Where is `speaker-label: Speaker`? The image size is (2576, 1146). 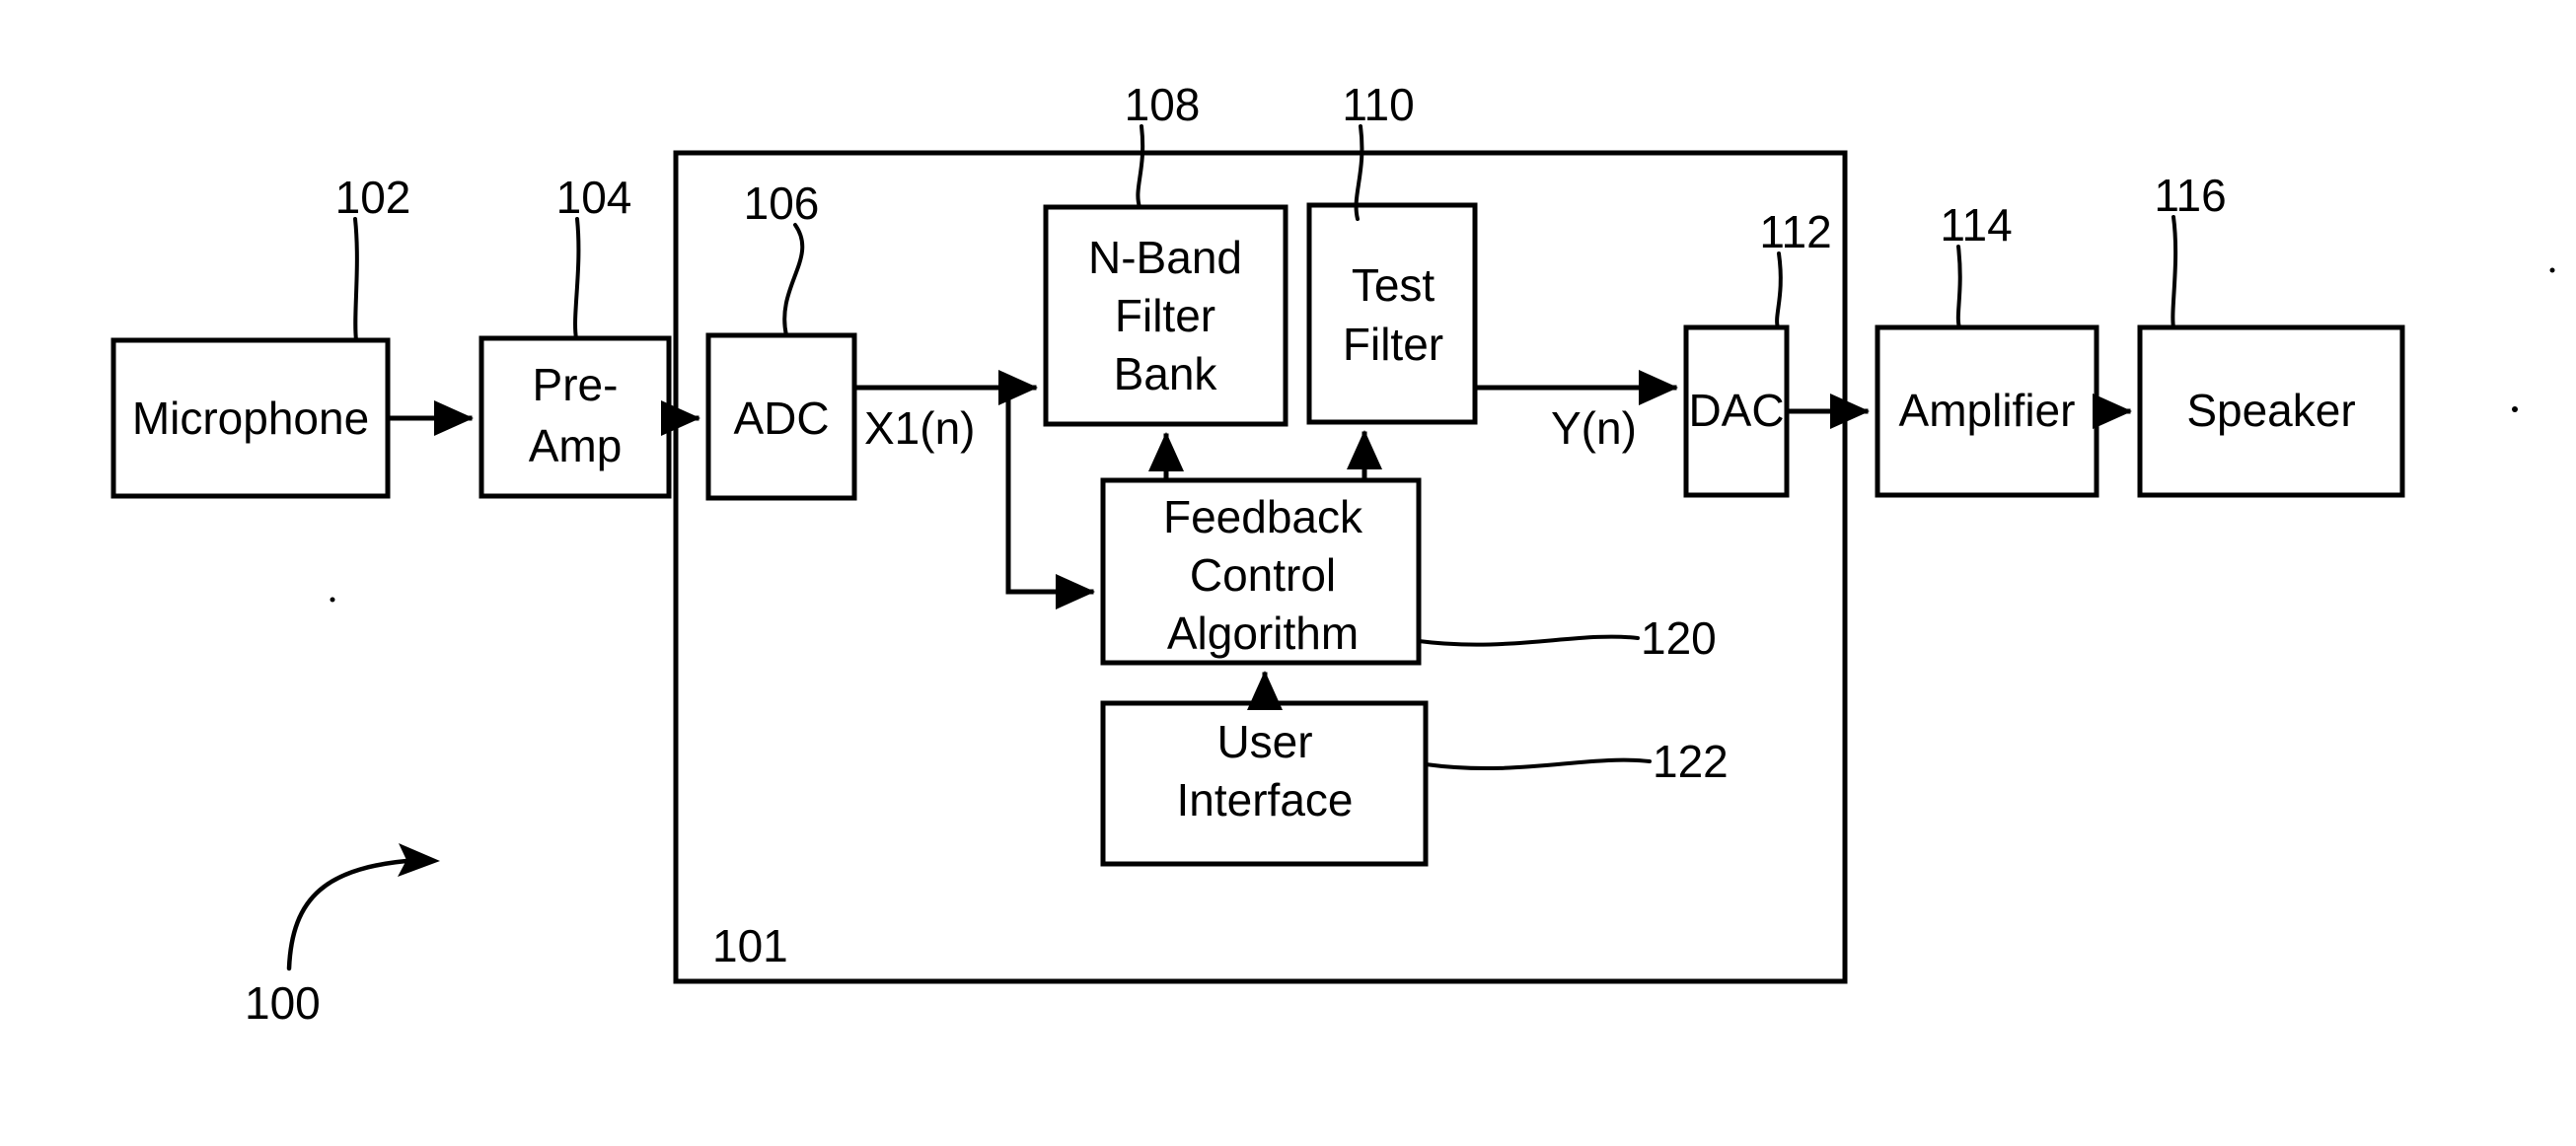 speaker-label: Speaker is located at coordinates (2270, 411).